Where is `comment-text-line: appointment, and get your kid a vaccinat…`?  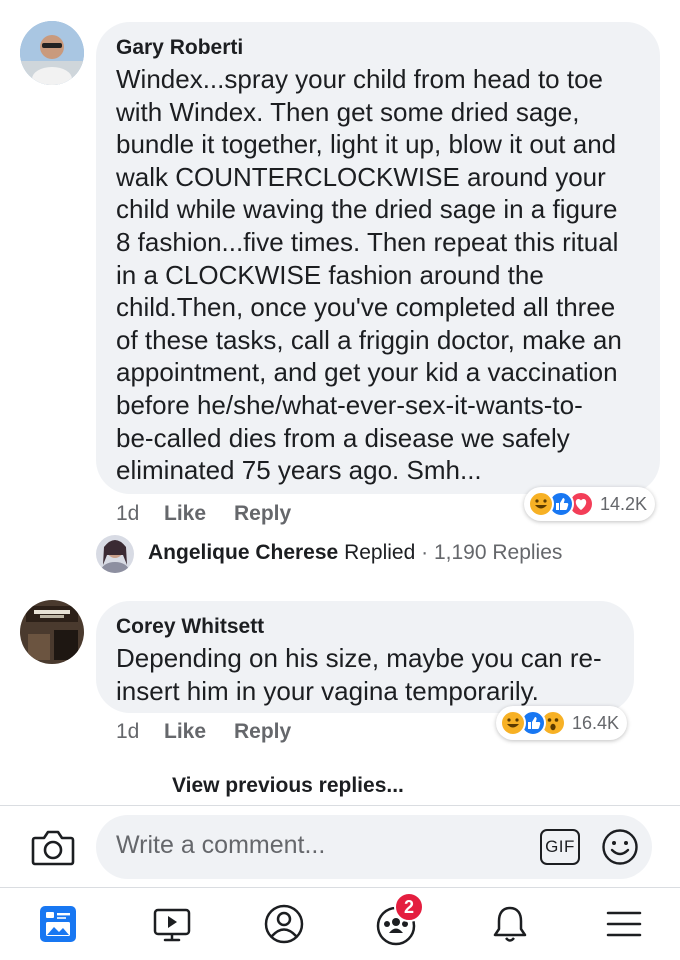 comment-text-line: appointment, and get your kid a vaccinat… is located at coordinates (367, 372).